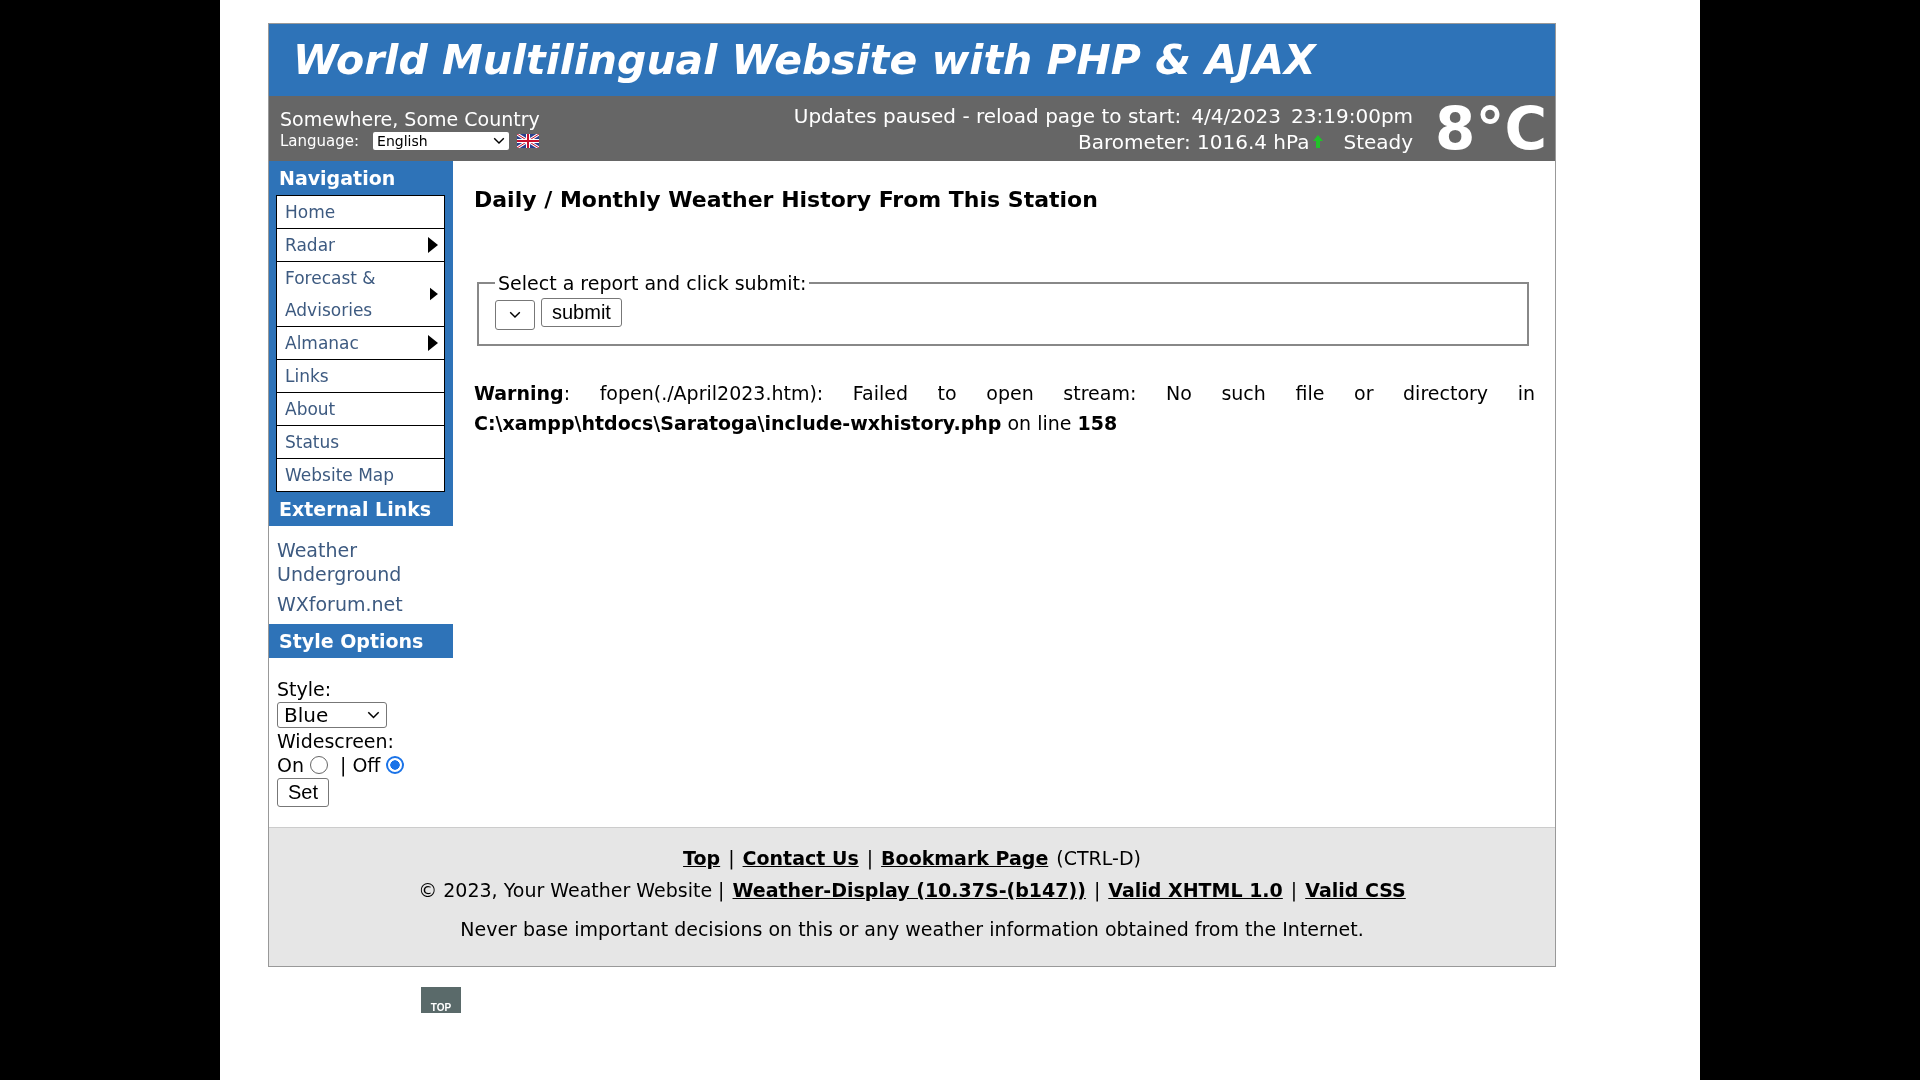 This screenshot has height=1080, width=1920. I want to click on language-select: English, so click(441, 140).